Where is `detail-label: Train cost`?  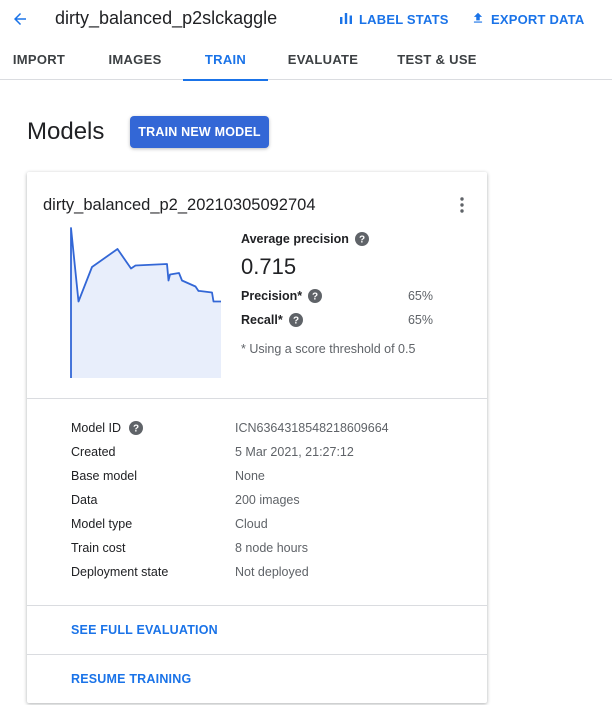
detail-label: Train cost is located at coordinates (98, 548).